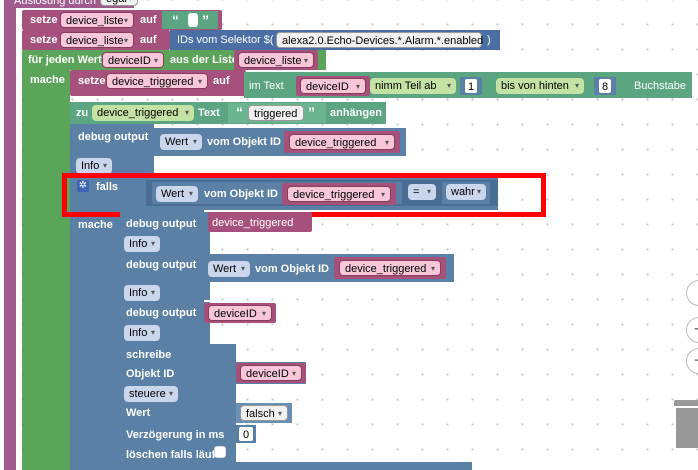 The width and height of the screenshot is (698, 470). What do you see at coordinates (161, 313) in the screenshot?
I see `debug-output-label-4: debug output` at bounding box center [161, 313].